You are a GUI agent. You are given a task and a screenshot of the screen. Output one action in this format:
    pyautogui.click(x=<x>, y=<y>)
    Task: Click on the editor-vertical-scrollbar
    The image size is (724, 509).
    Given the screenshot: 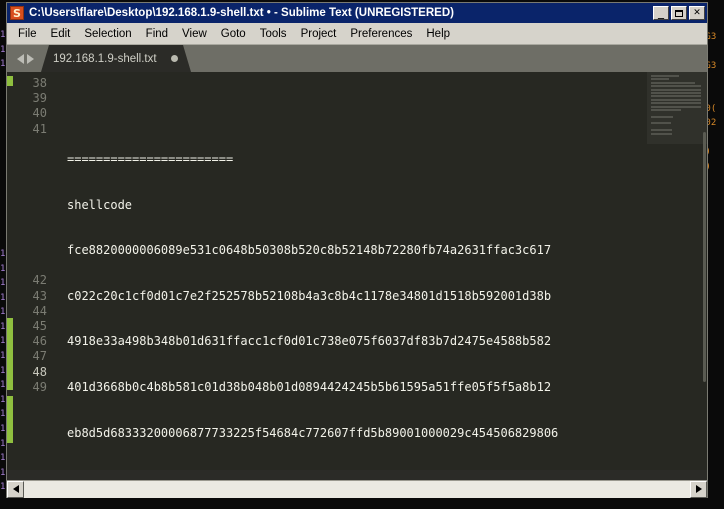 What is the action you would take?
    pyautogui.click(x=704, y=271)
    